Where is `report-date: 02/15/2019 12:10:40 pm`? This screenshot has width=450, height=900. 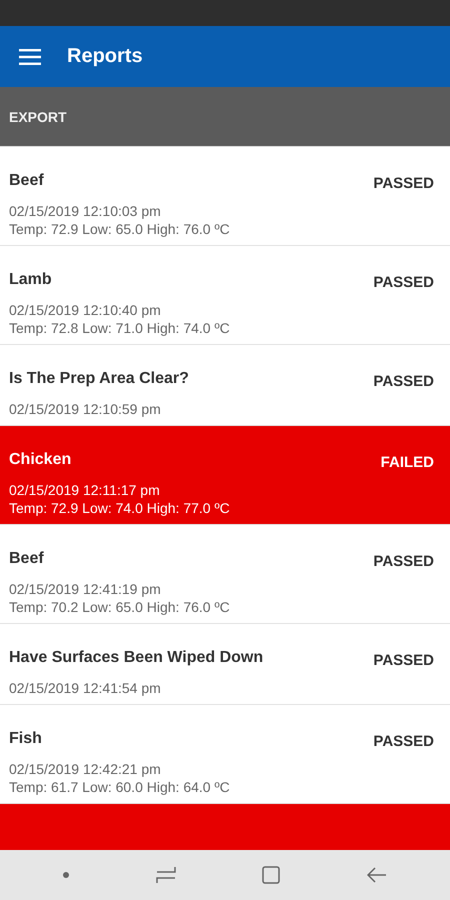 report-date: 02/15/2019 12:10:40 pm is located at coordinates (85, 310).